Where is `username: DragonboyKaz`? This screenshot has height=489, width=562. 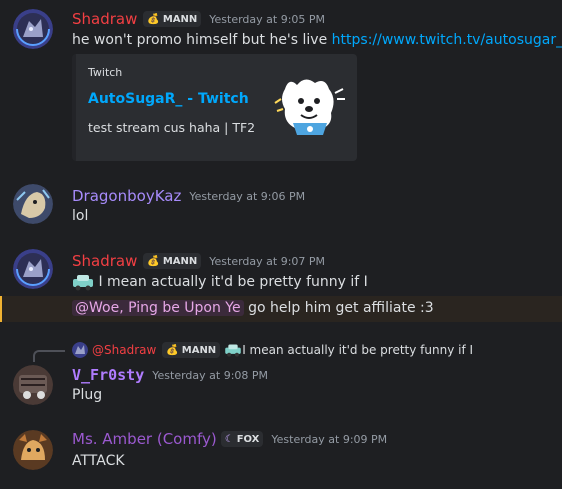 username: DragonboyKaz is located at coordinates (126, 196).